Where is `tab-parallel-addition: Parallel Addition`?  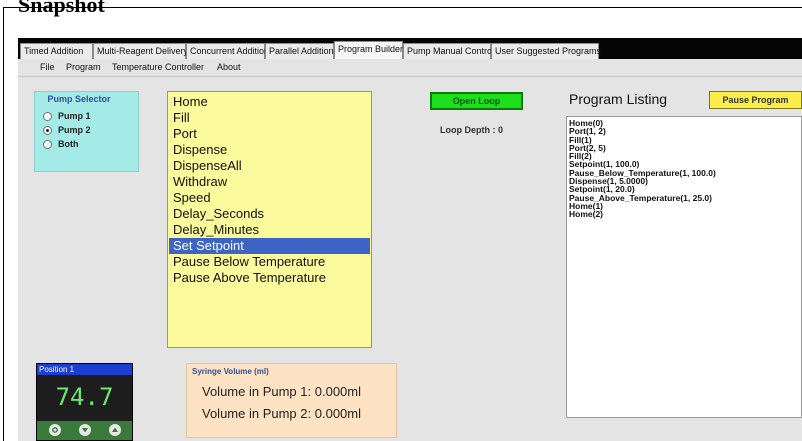
tab-parallel-addition: Parallel Addition is located at coordinates (299, 51).